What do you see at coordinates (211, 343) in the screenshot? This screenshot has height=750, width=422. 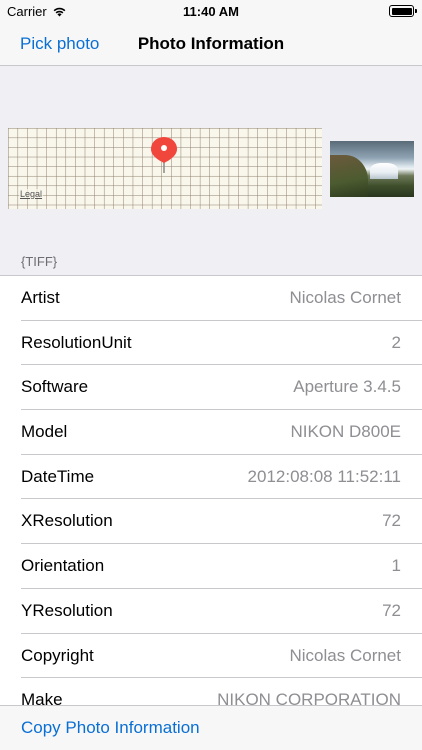 I see `table-row: ResolutionUnit 2` at bounding box center [211, 343].